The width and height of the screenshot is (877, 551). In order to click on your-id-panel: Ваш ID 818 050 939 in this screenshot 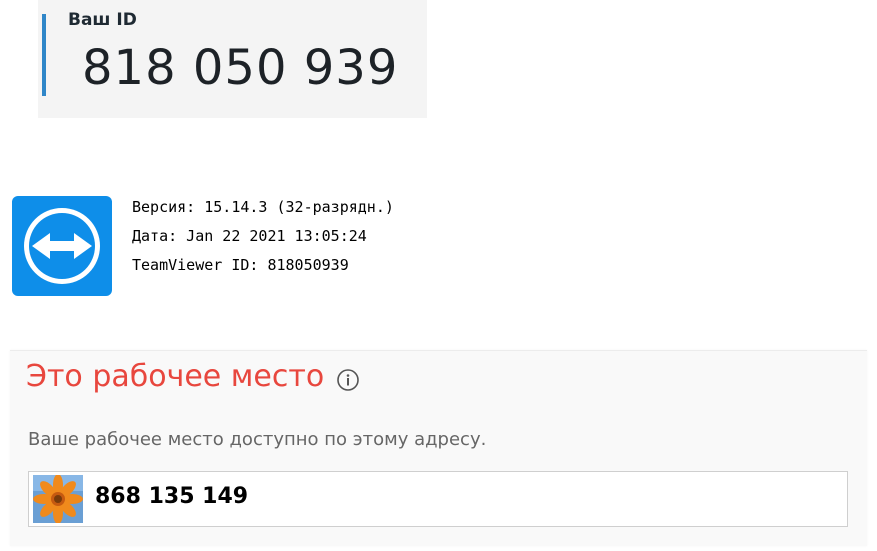, I will do `click(232, 59)`.